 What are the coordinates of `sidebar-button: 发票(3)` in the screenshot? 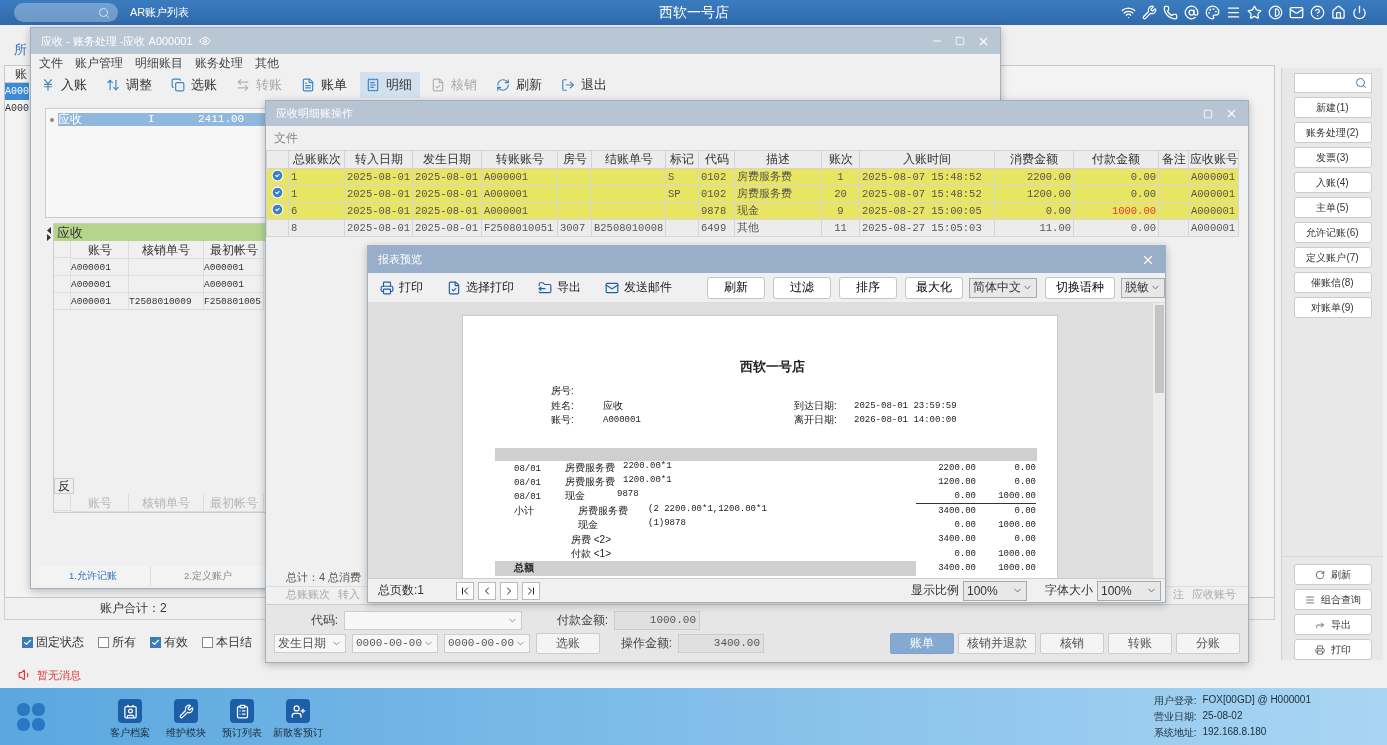 It's located at (1332, 157).